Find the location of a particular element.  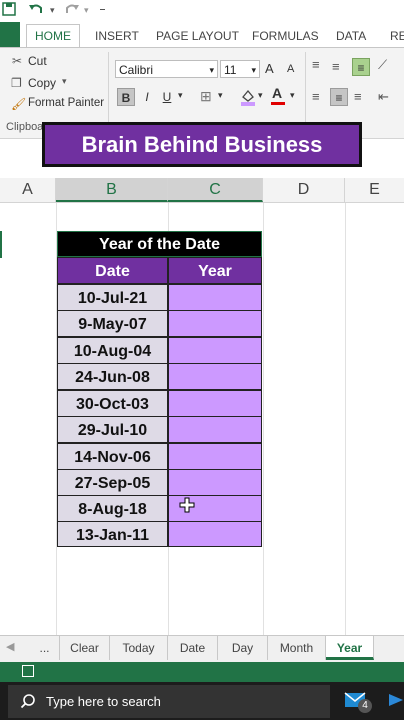

undo-dropdown-icon: ▾ is located at coordinates (52, 10).